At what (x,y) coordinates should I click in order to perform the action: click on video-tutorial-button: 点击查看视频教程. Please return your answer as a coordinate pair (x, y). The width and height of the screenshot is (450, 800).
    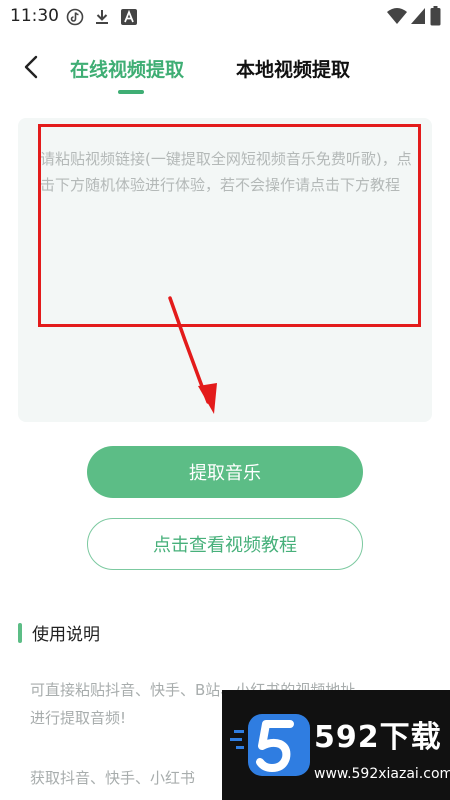
    Looking at the image, I should click on (225, 544).